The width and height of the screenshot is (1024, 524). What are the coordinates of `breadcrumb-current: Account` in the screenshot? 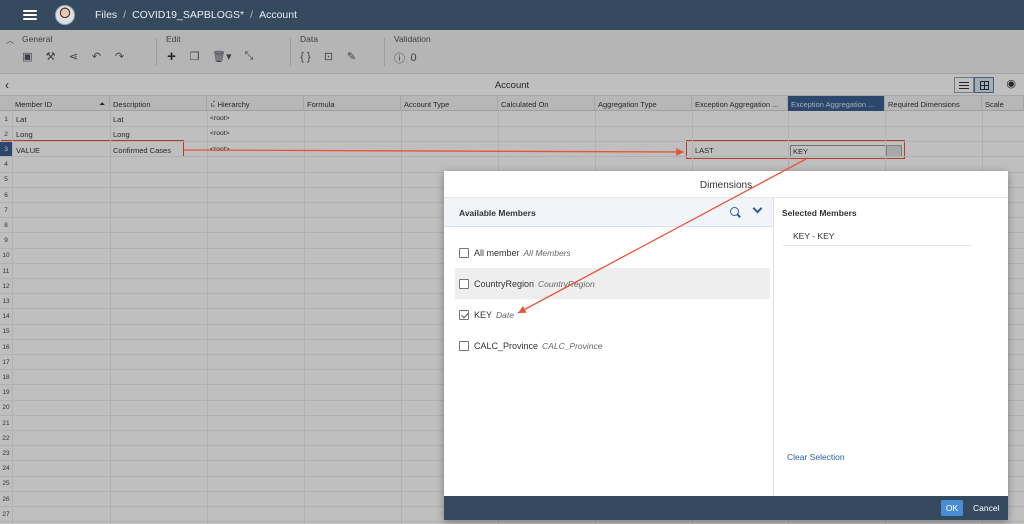 It's located at (278, 15).